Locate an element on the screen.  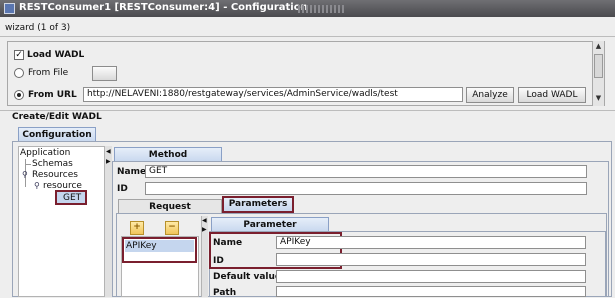
tree-node-get-label: GET is located at coordinates (72, 198).